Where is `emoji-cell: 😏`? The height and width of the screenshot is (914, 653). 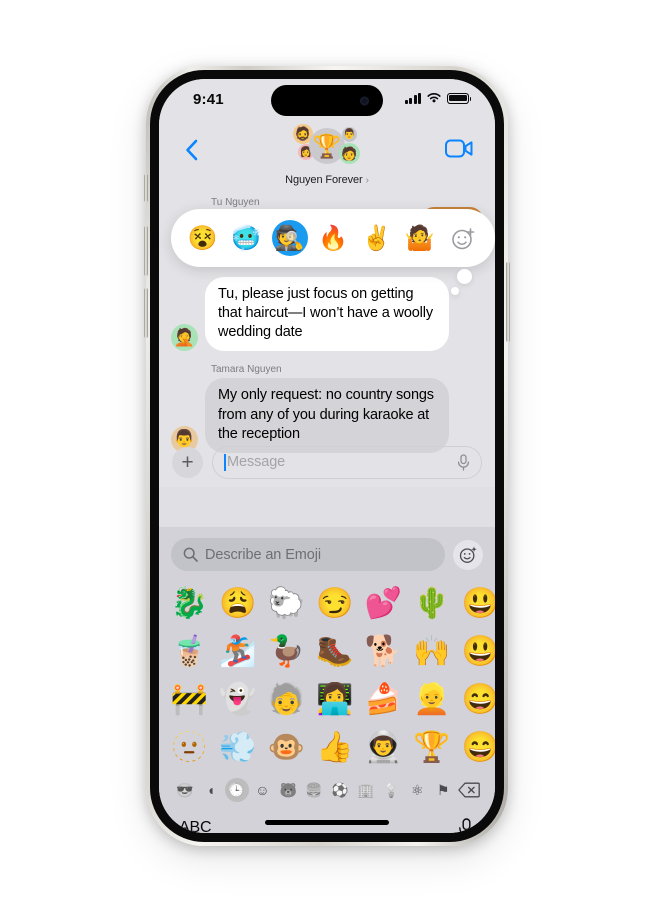 emoji-cell: 😏 is located at coordinates (335, 604).